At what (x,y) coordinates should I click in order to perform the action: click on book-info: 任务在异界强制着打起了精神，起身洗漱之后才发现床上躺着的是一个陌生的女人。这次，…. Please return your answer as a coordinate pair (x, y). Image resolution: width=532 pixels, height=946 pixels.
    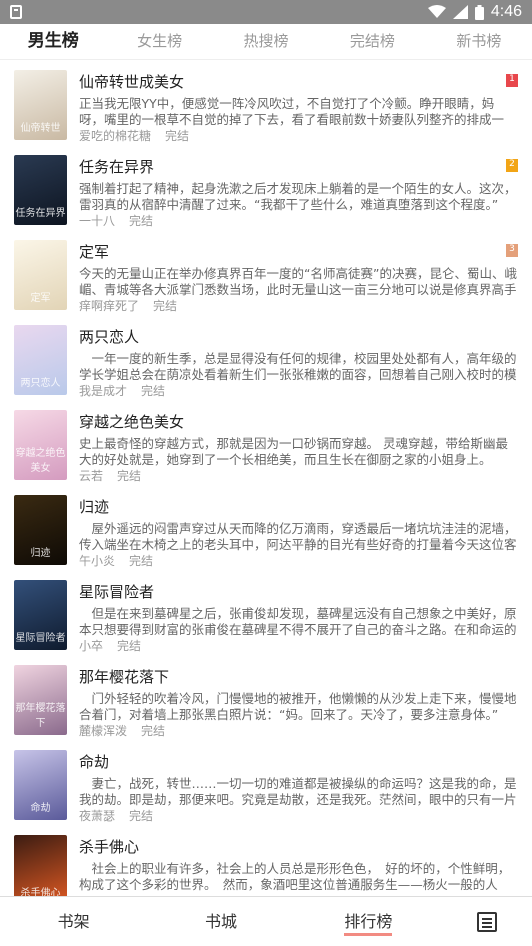
    Looking at the image, I should click on (298, 192).